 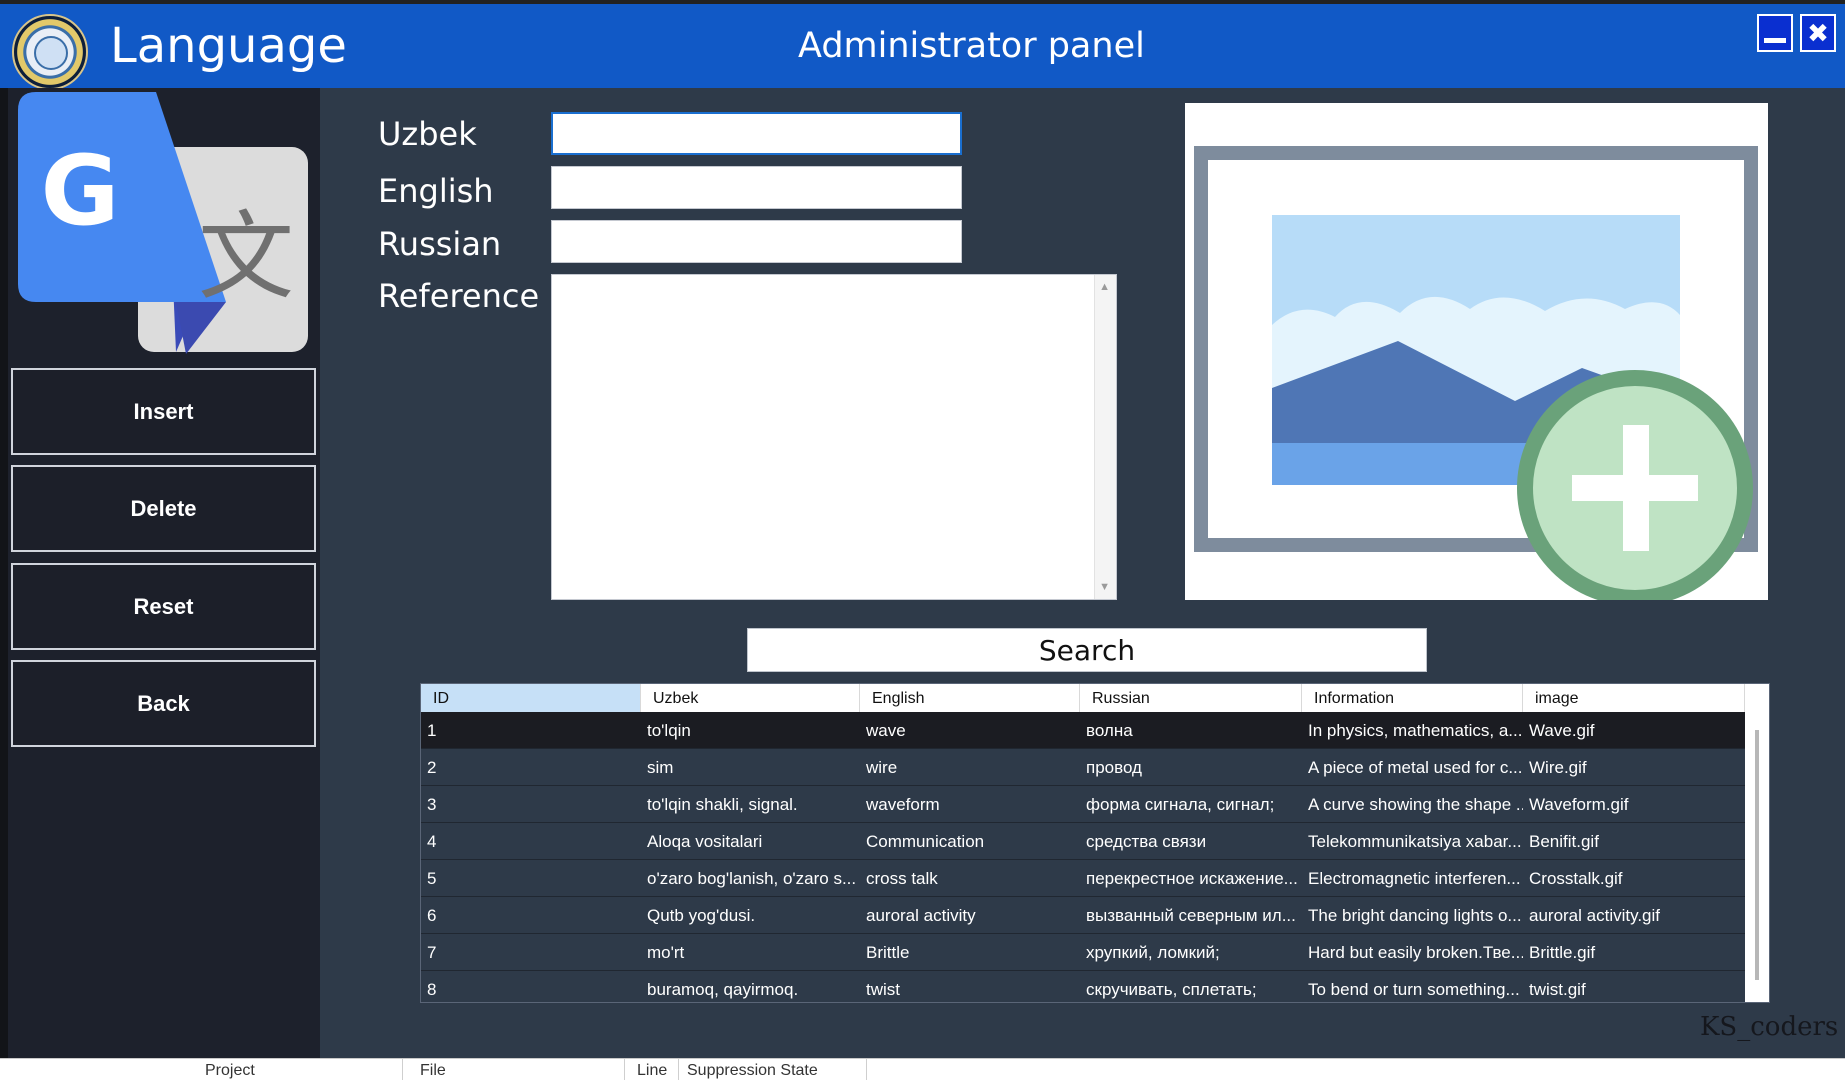 What do you see at coordinates (902, 878) in the screenshot?
I see `cell-english: cross talk` at bounding box center [902, 878].